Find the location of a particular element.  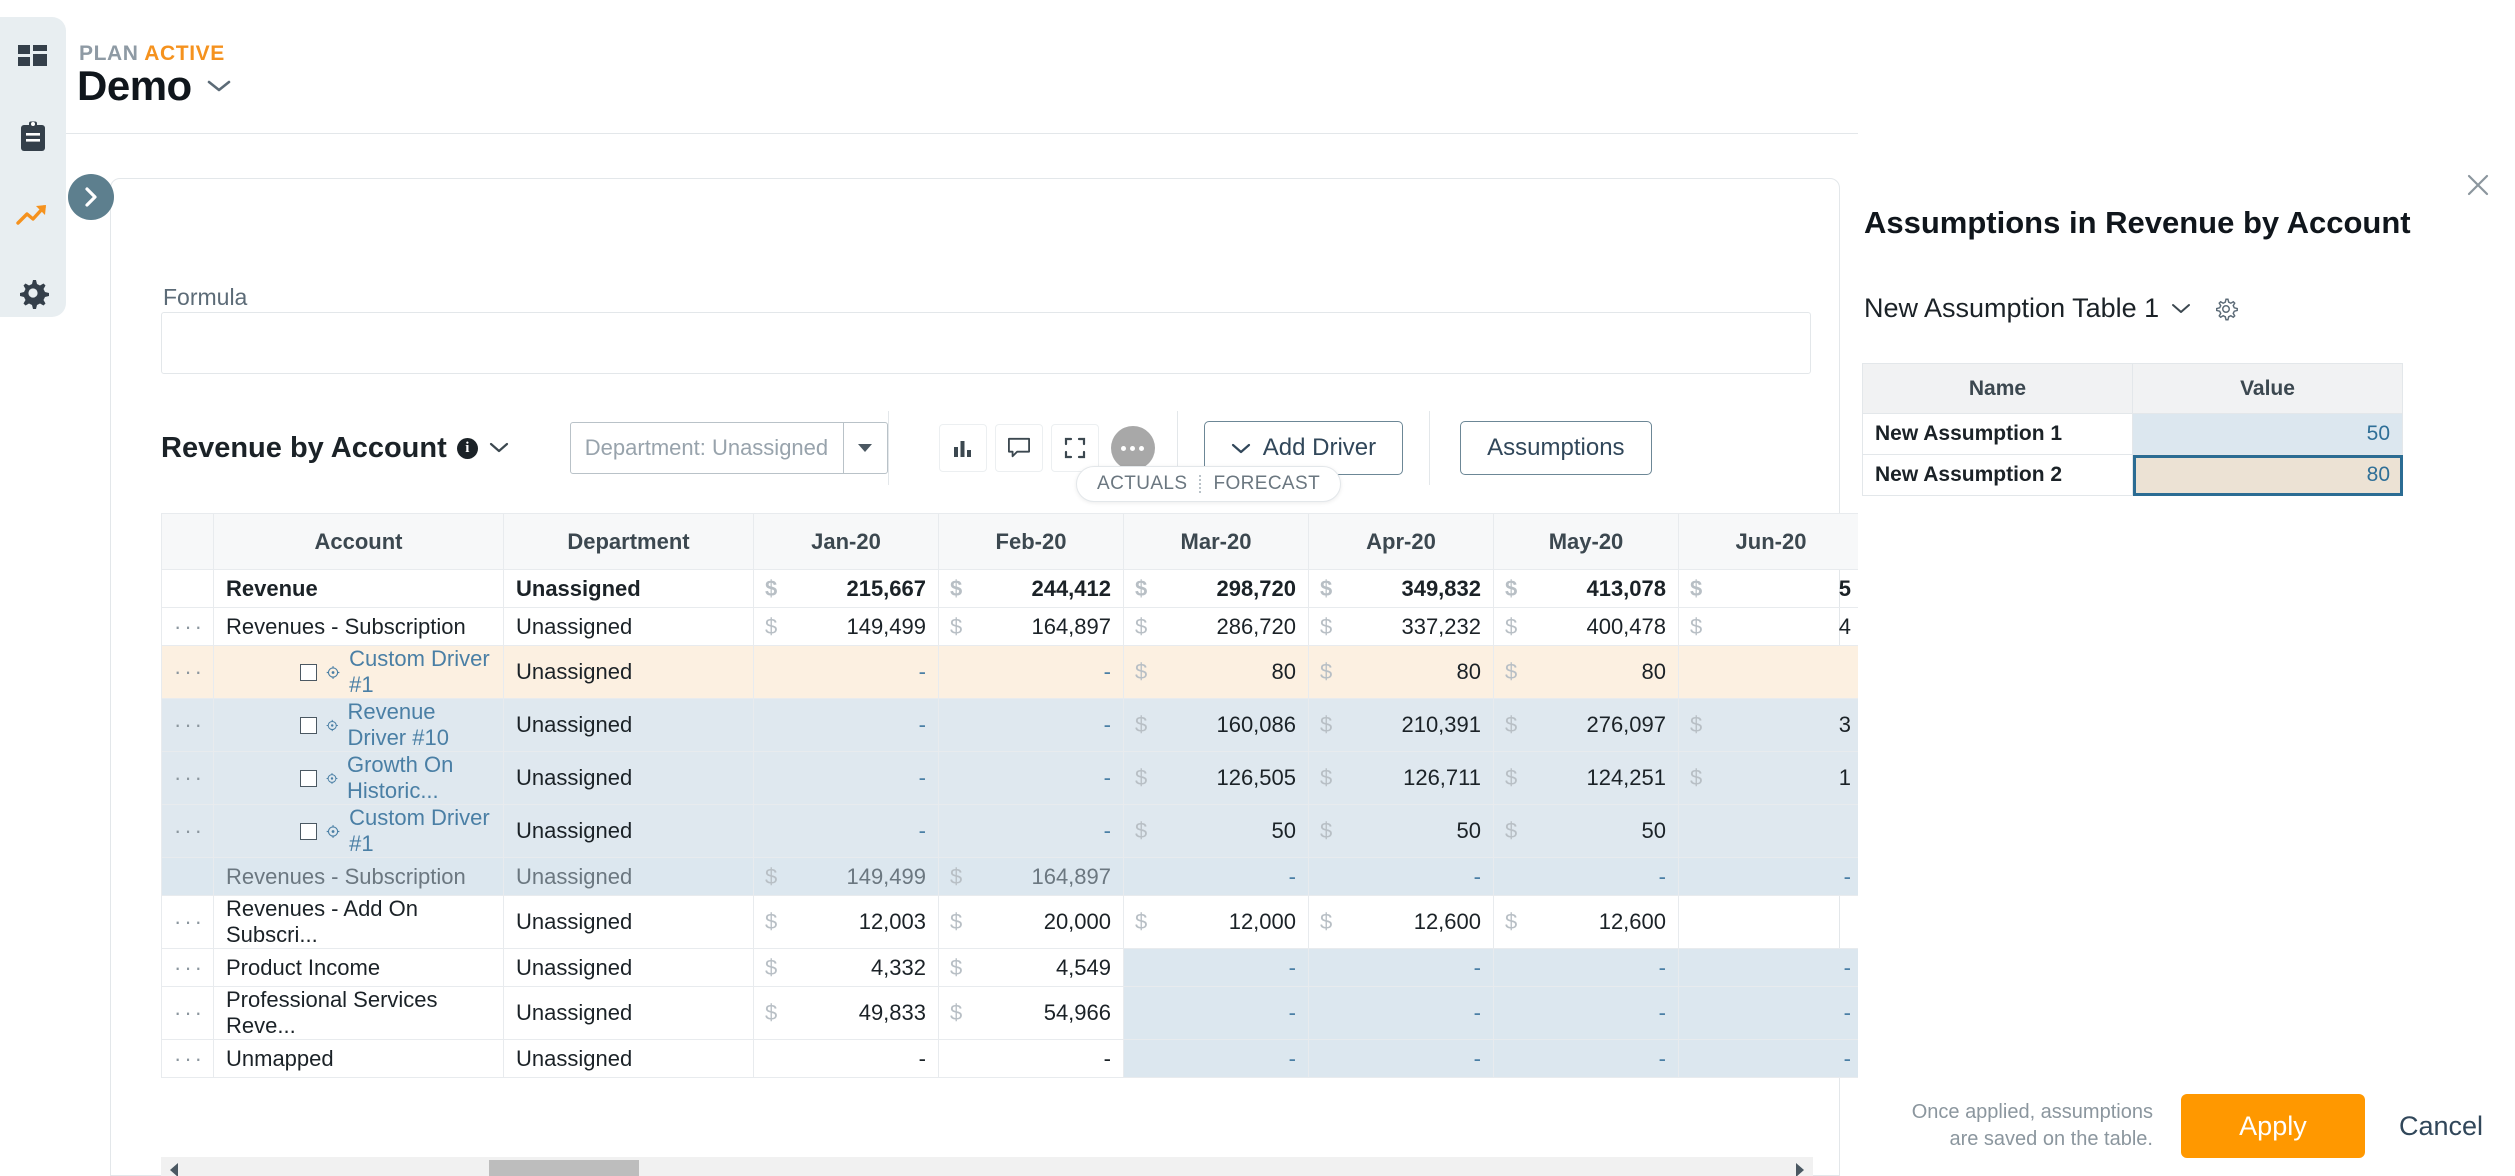

grid-col-jun-20: Jun-20 is located at coordinates (1771, 541).